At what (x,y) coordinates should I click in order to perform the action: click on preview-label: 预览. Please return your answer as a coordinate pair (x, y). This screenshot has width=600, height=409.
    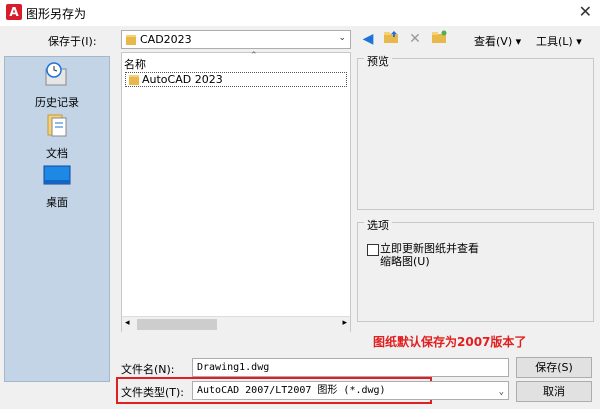
    Looking at the image, I should click on (378, 61).